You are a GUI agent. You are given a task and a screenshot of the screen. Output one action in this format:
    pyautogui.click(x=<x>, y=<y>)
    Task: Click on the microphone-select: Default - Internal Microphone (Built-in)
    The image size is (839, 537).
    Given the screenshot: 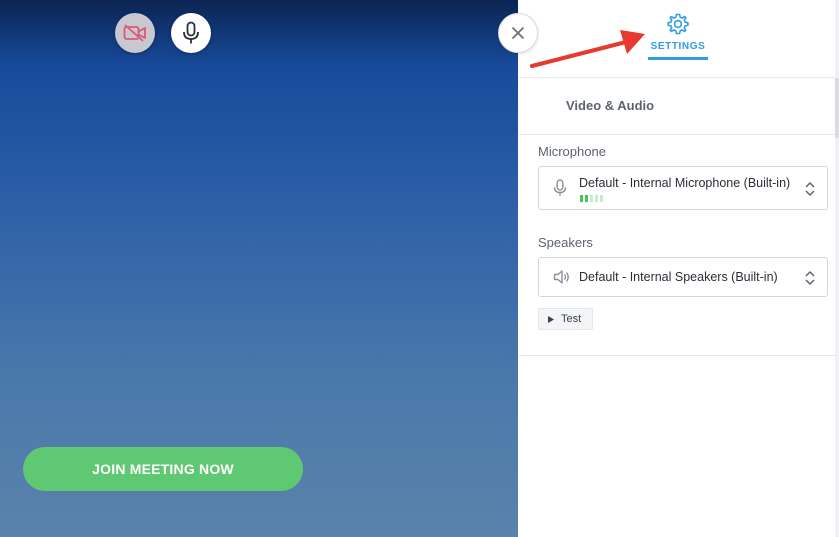 What is the action you would take?
    pyautogui.click(x=683, y=188)
    